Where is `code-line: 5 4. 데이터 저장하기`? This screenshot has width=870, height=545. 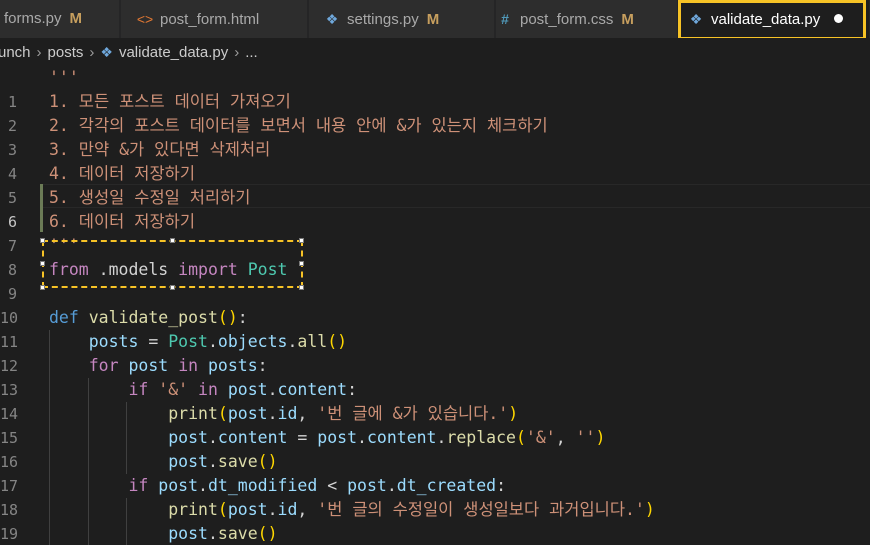 code-line: 5 4. 데이터 저장하기 is located at coordinates (435, 184).